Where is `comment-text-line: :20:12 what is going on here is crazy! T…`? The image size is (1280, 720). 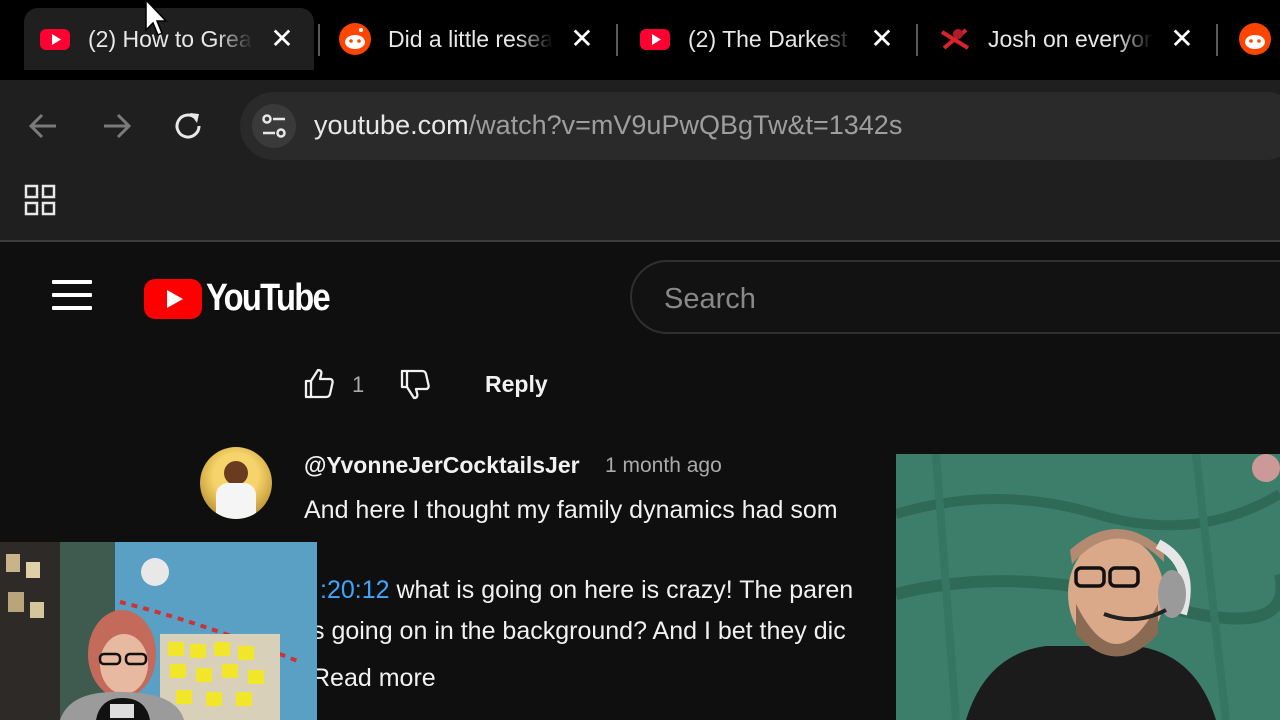 comment-text-line: :20:12 what is going on here is crazy! T… is located at coordinates (608, 590).